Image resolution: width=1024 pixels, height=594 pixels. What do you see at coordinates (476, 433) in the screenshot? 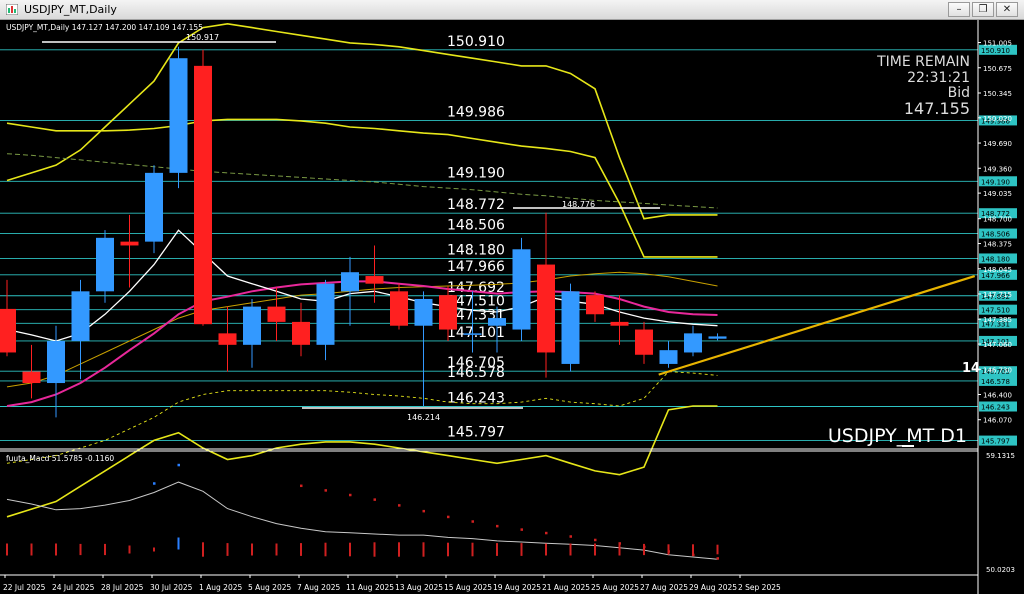
I see `level-label: 145.797` at bounding box center [476, 433].